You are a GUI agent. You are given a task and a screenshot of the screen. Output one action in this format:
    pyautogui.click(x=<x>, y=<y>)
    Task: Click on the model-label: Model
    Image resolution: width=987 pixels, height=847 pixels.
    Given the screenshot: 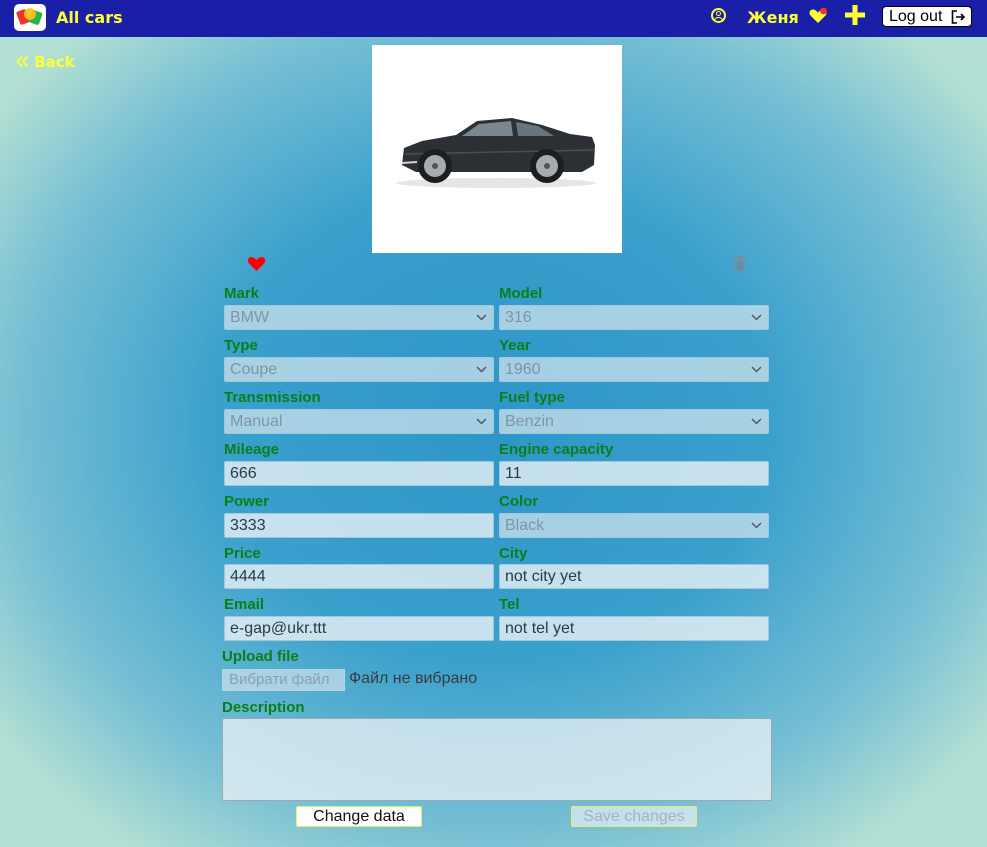 What is the action you would take?
    pyautogui.click(x=521, y=293)
    